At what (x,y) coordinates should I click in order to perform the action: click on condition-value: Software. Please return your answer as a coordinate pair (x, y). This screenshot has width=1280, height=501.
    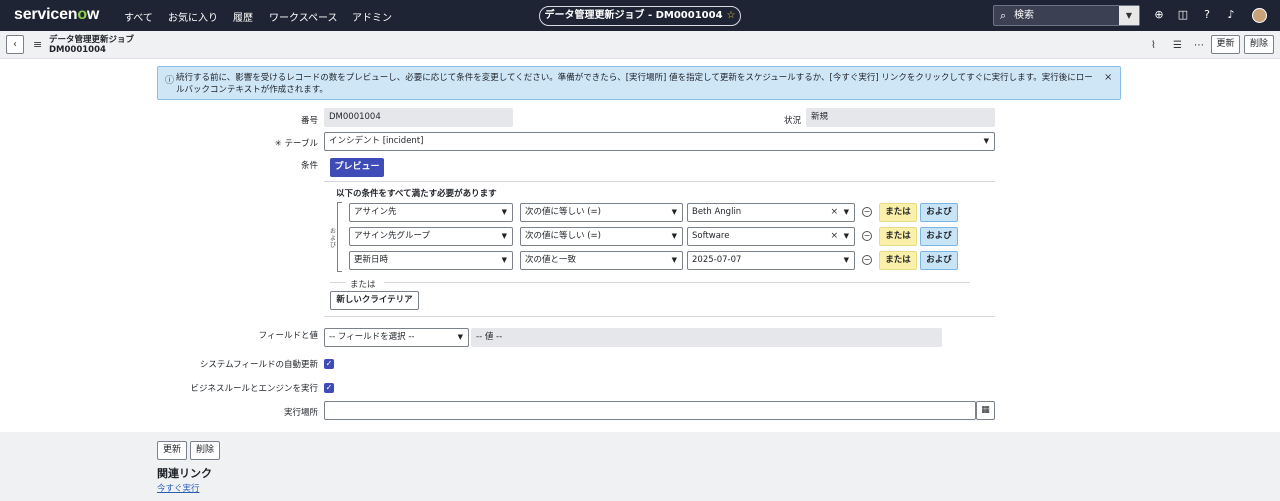
    Looking at the image, I should click on (711, 236).